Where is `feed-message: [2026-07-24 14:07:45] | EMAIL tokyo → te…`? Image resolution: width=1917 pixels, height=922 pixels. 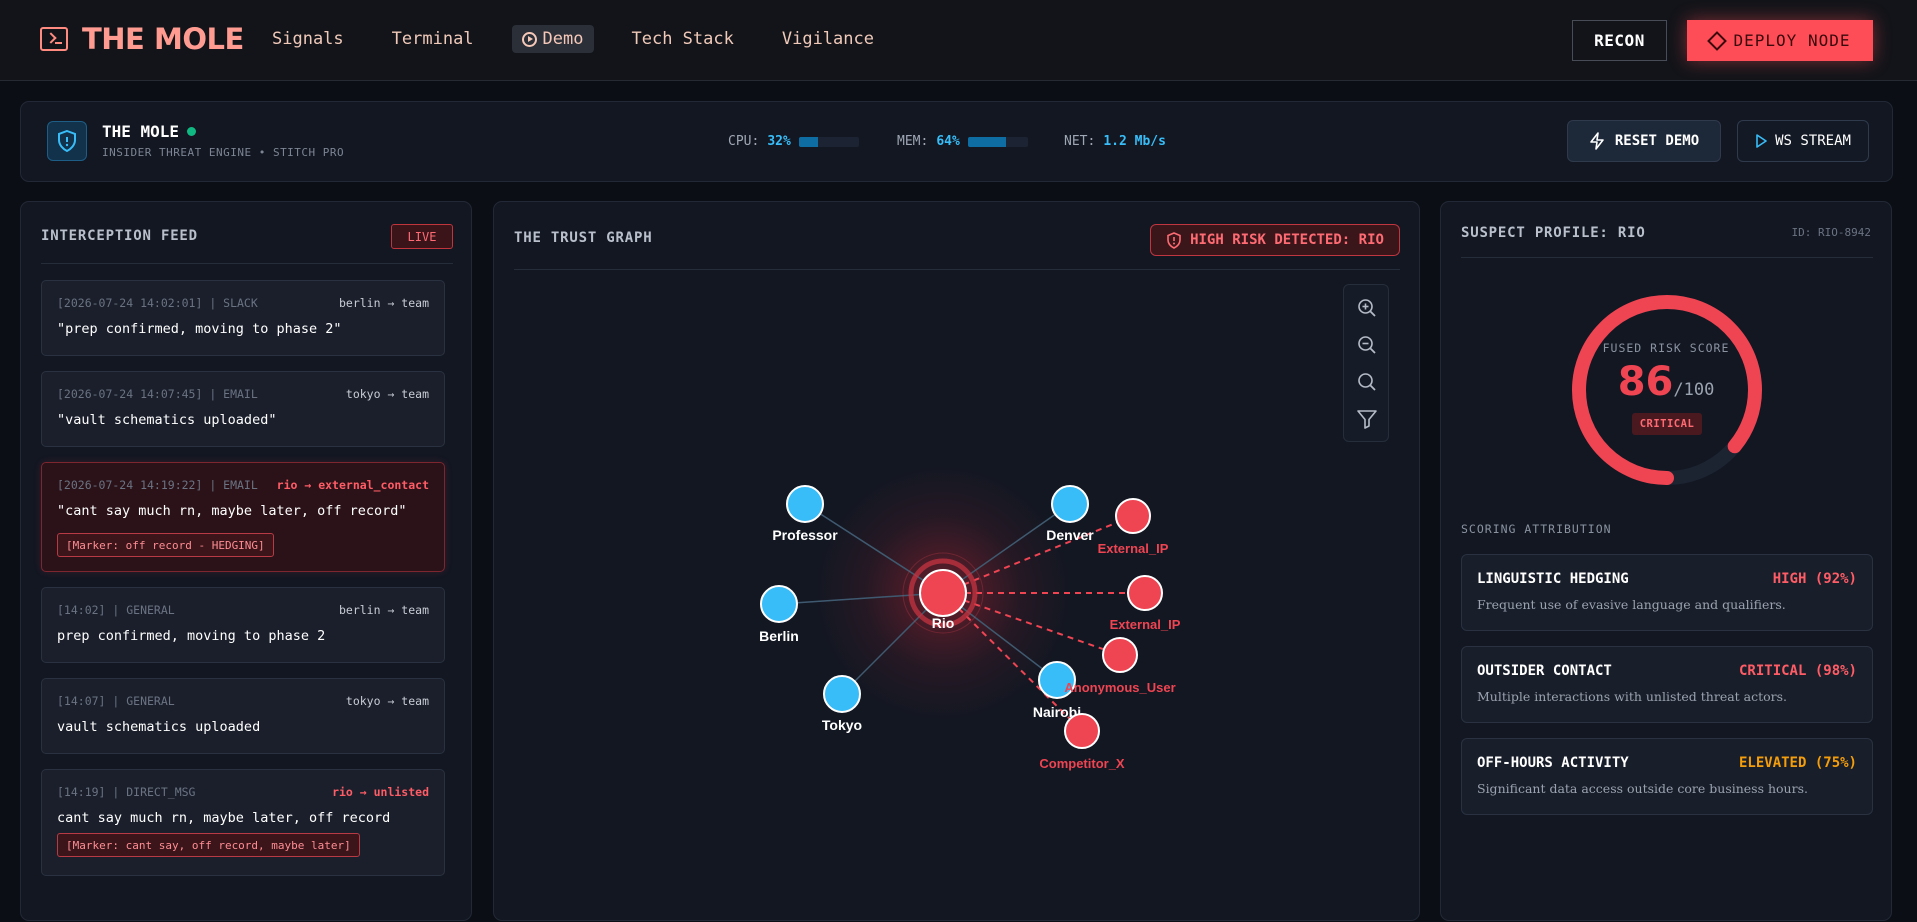 feed-message: [2026-07-24 14:07:45] | EMAIL tokyo → te… is located at coordinates (243, 409).